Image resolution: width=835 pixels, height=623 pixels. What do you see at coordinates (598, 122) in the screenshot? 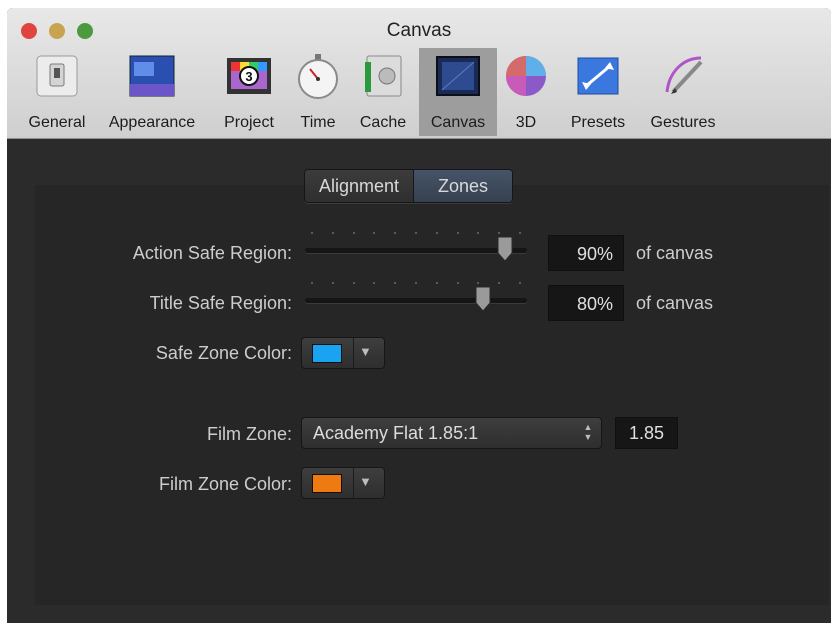
I see `toolbar-label: Presets` at bounding box center [598, 122].